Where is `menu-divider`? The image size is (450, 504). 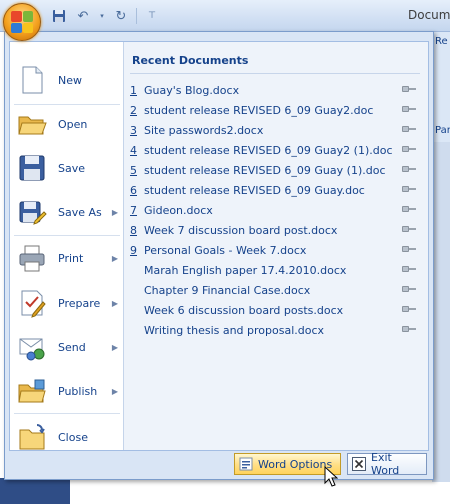 menu-divider is located at coordinates (67, 413).